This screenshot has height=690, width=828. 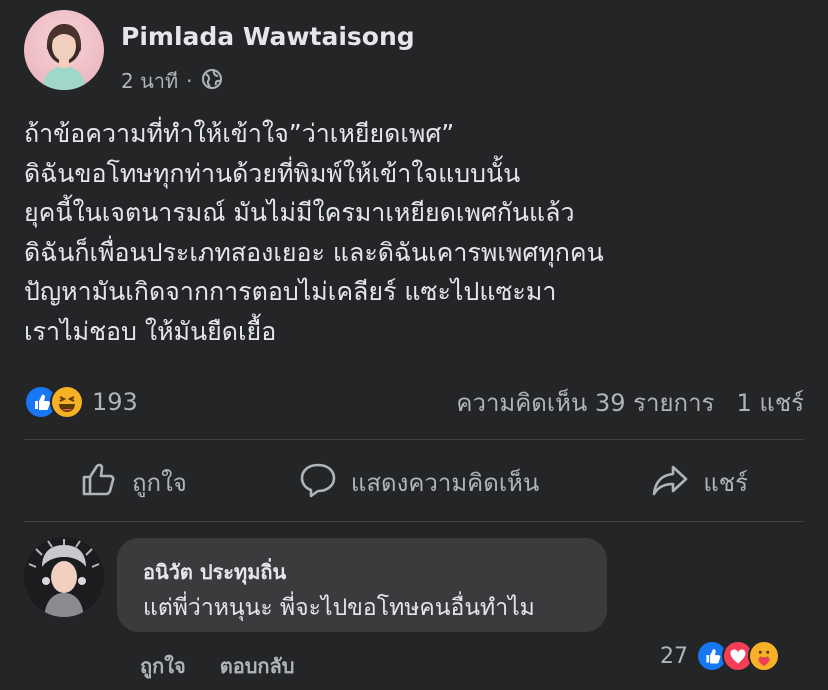 What do you see at coordinates (325, 483) in the screenshot?
I see `comment-bubble-icon` at bounding box center [325, 483].